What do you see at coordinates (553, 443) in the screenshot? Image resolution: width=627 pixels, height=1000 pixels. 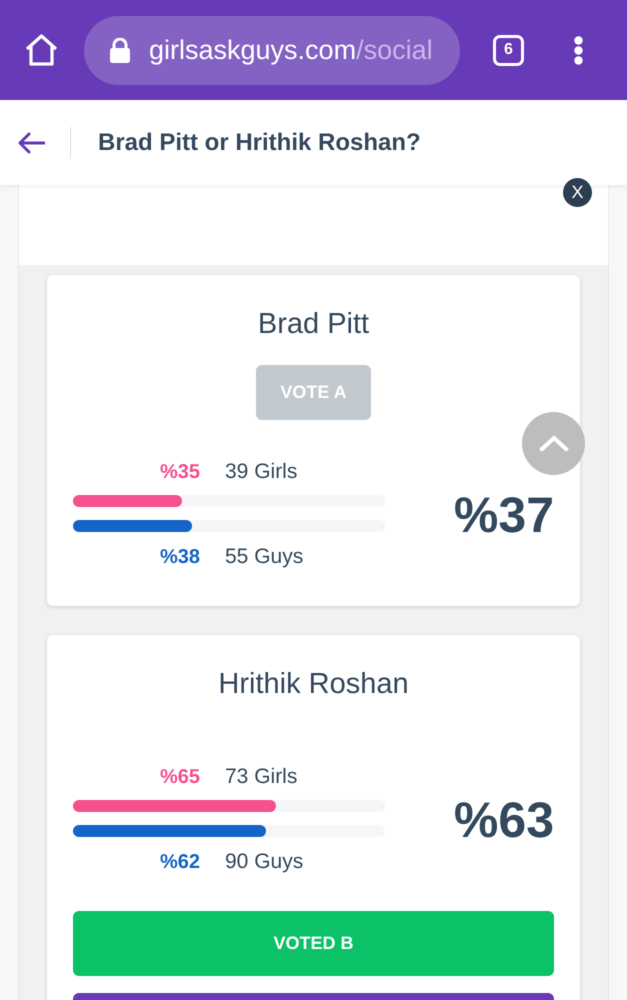 I see `chevron-up-icon` at bounding box center [553, 443].